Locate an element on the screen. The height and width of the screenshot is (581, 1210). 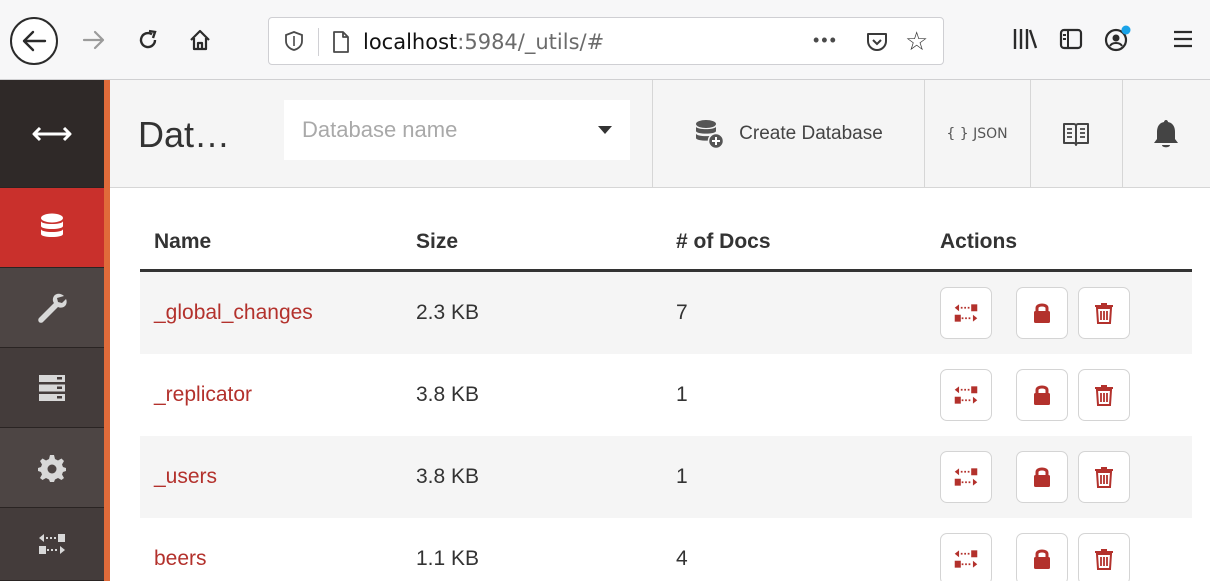
database-icon is located at coordinates (52, 225).